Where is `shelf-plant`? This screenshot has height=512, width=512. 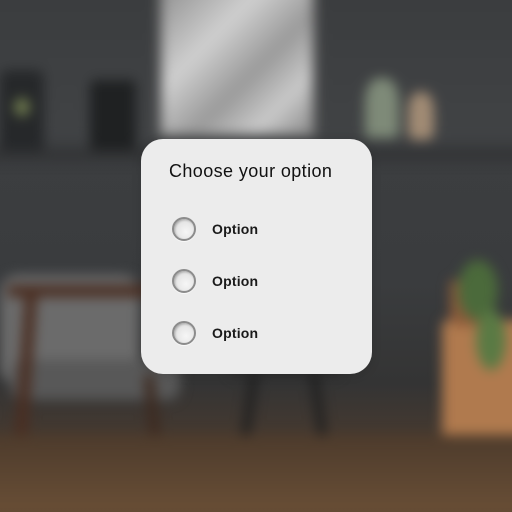 shelf-plant is located at coordinates (382, 108).